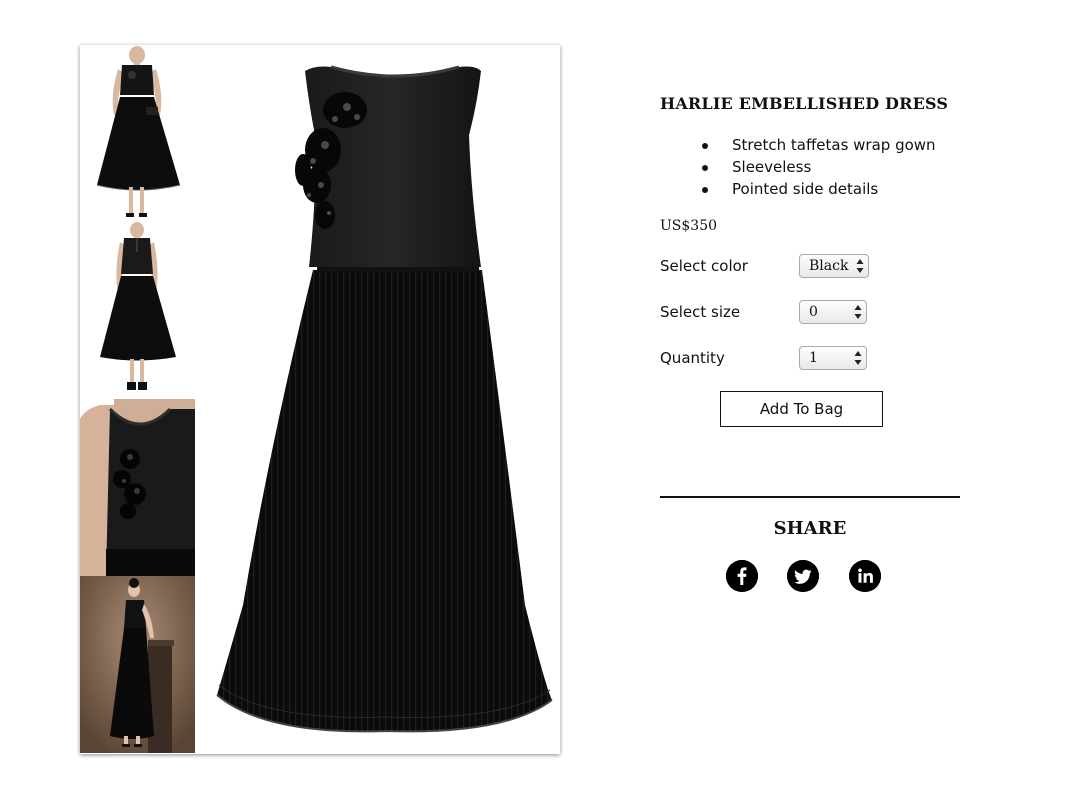 The width and height of the screenshot is (1079, 799). What do you see at coordinates (137, 487) in the screenshot?
I see `thumbnail-detail` at bounding box center [137, 487].